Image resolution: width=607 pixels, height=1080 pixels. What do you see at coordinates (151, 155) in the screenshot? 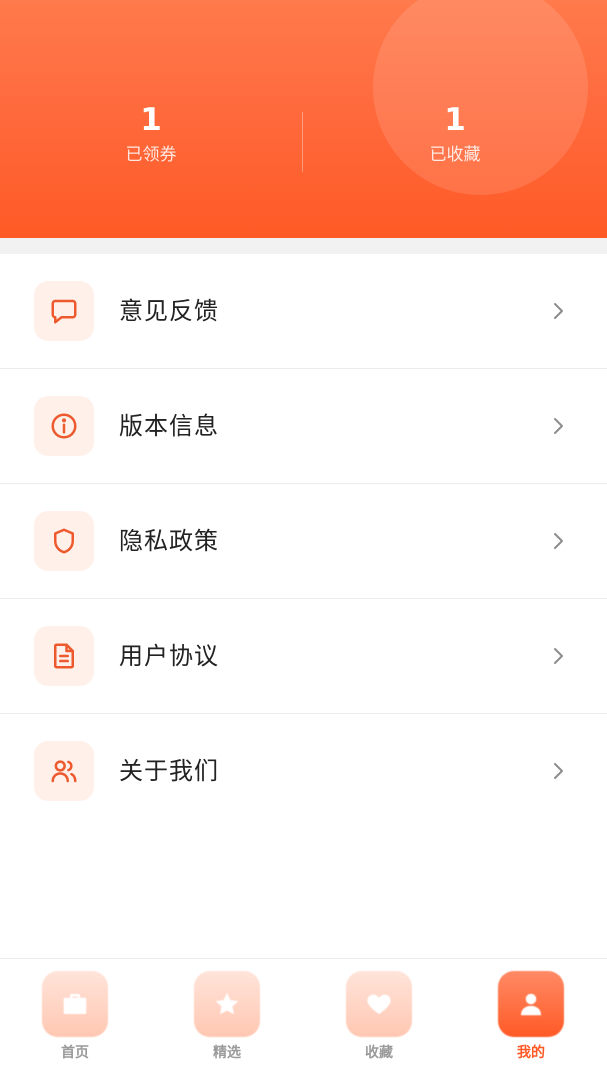
I see `coupons-label: 已领券` at bounding box center [151, 155].